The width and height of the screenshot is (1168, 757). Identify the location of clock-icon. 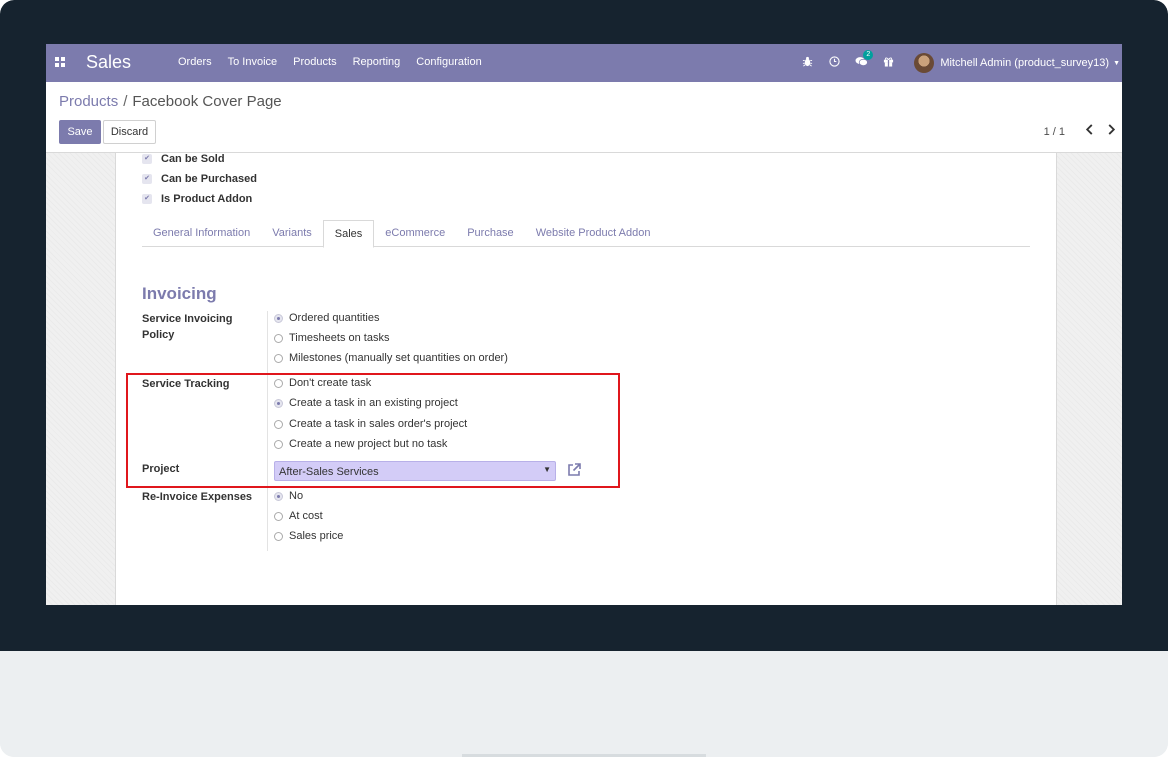
(834, 63).